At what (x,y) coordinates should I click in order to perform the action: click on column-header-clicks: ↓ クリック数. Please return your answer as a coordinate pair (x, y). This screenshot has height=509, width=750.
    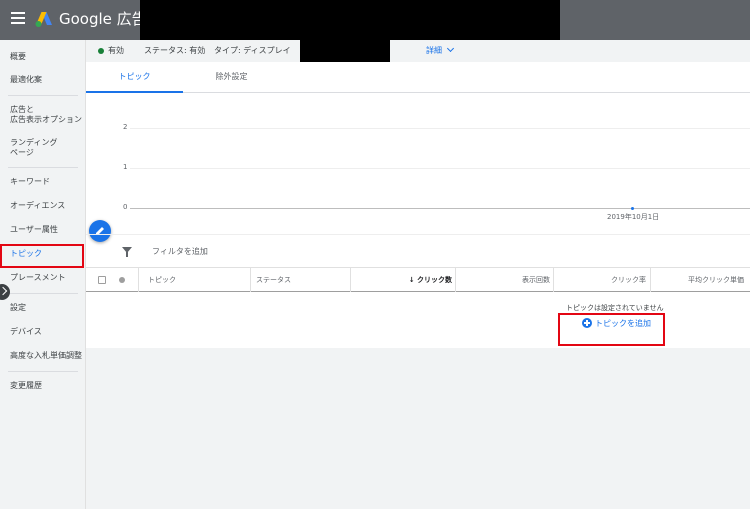
    Looking at the image, I should click on (404, 280).